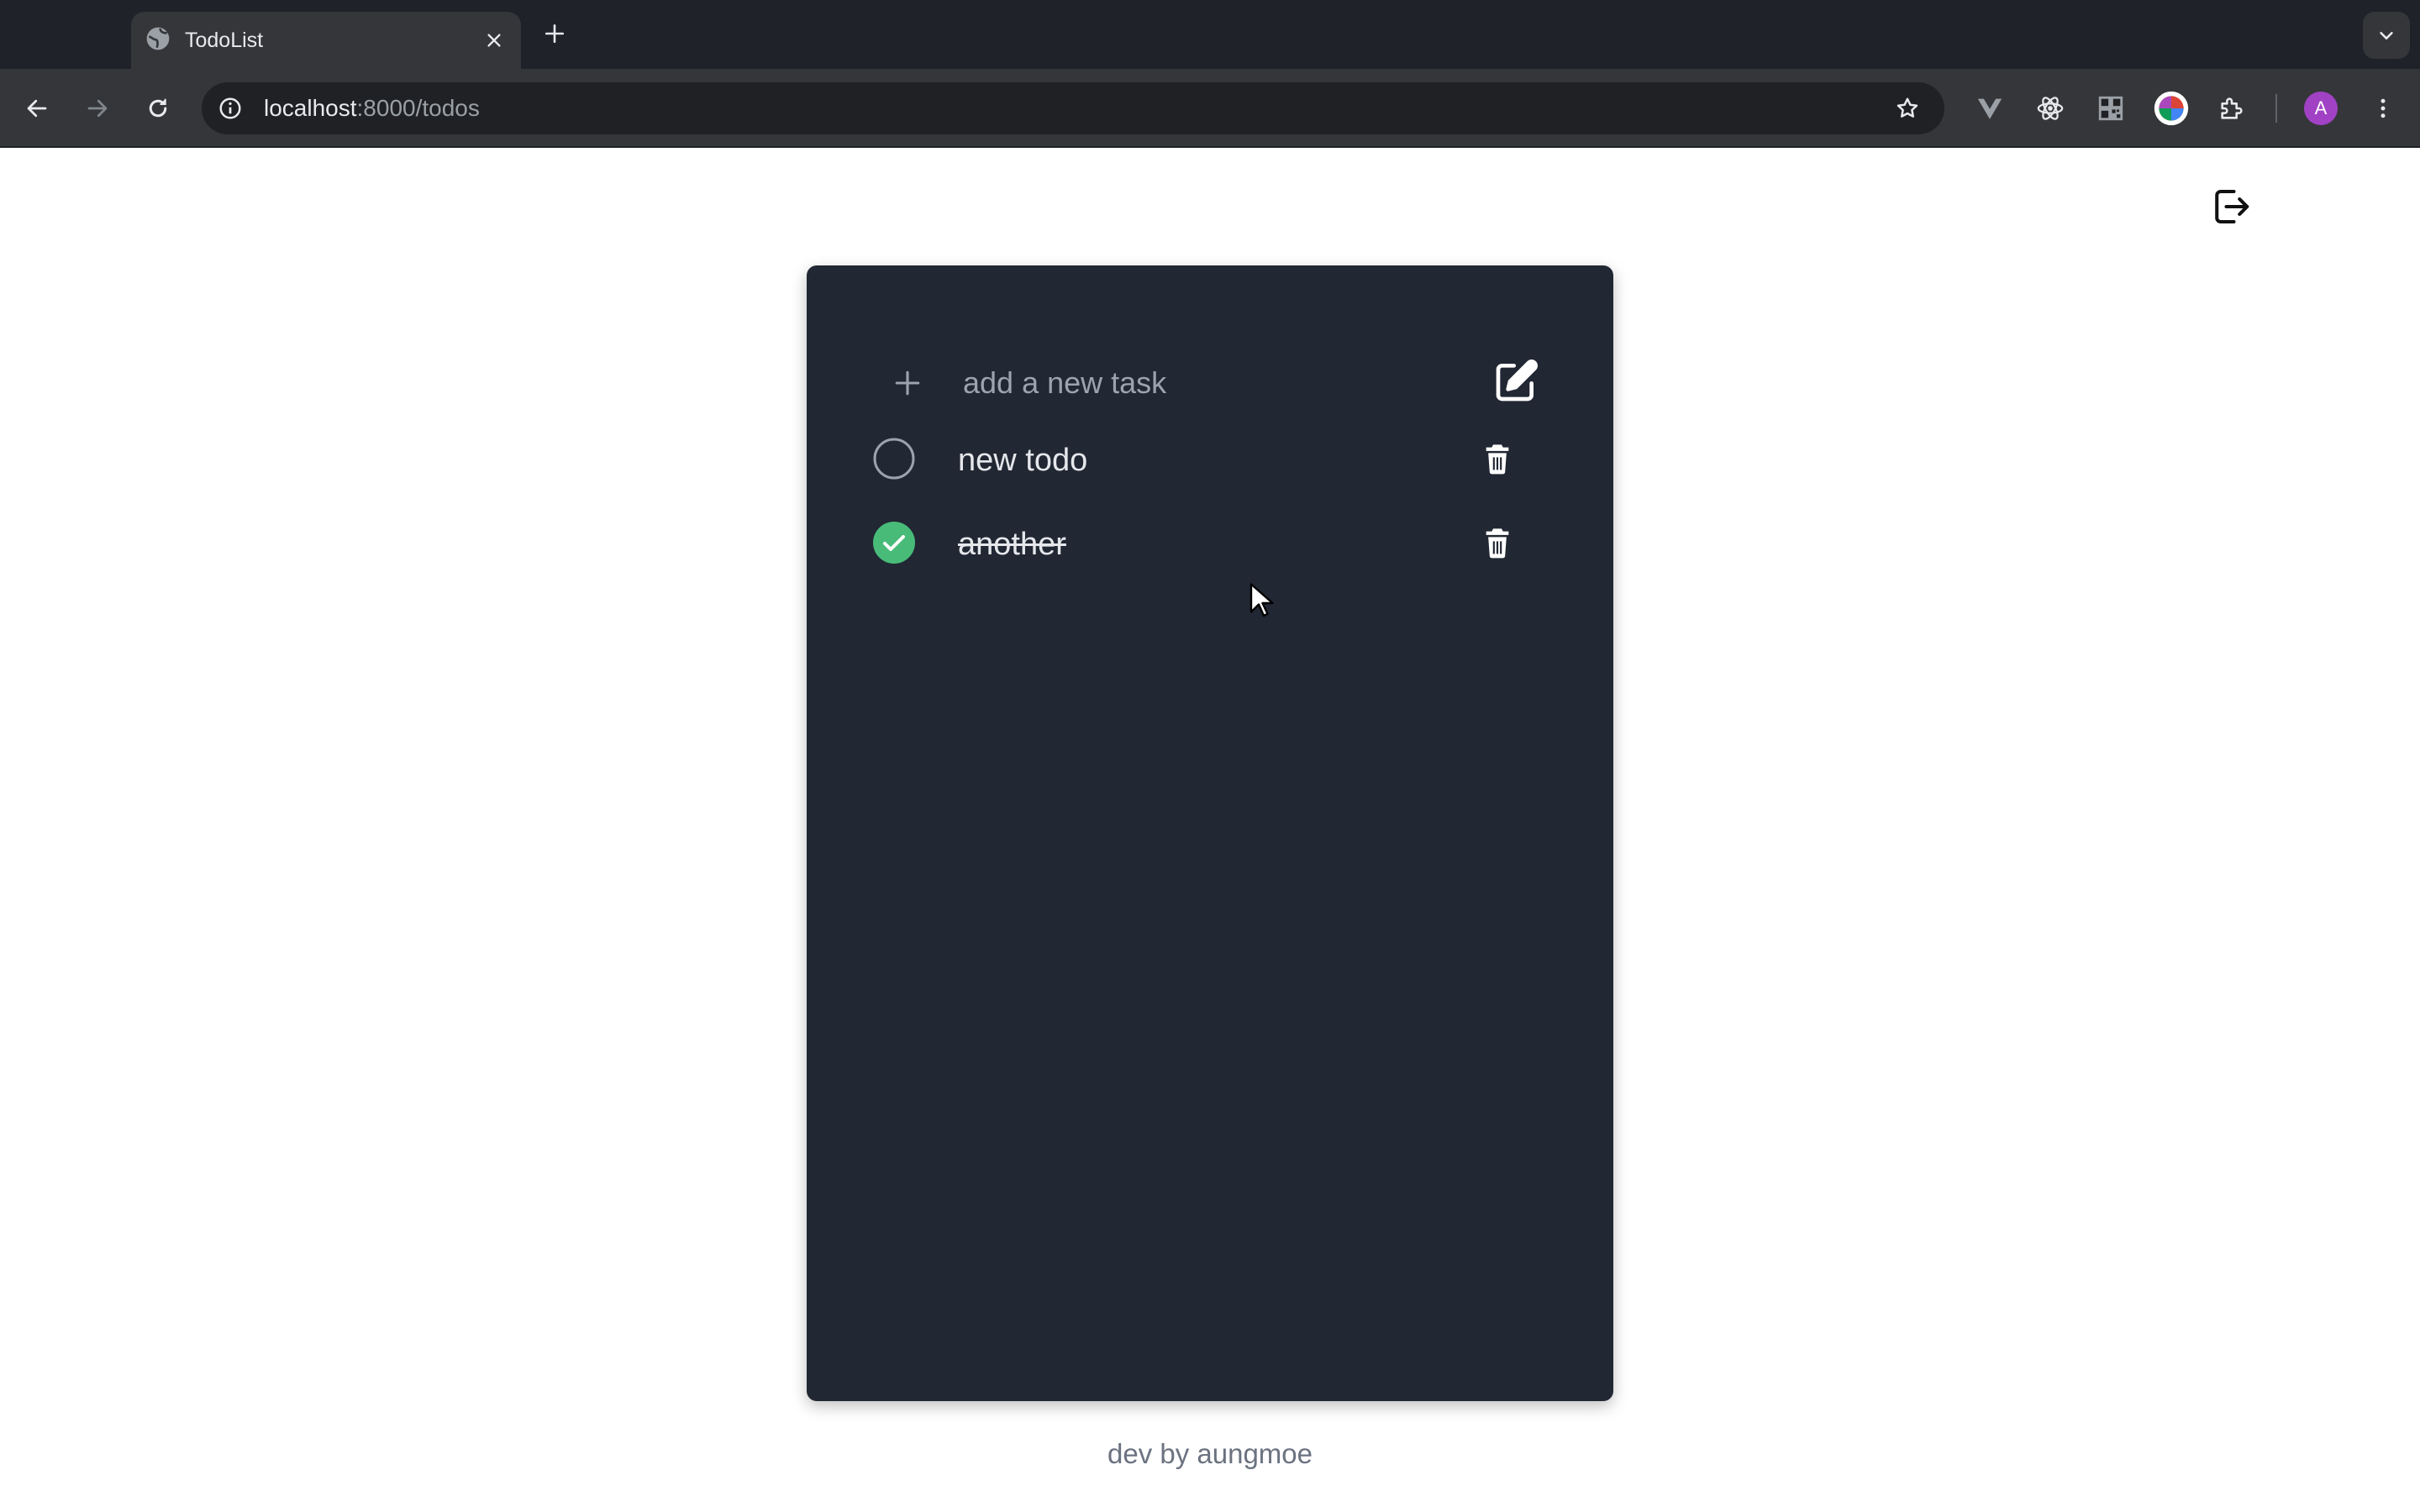 The height and width of the screenshot is (1512, 2420). I want to click on browser-tab: TodoList, so click(326, 40).